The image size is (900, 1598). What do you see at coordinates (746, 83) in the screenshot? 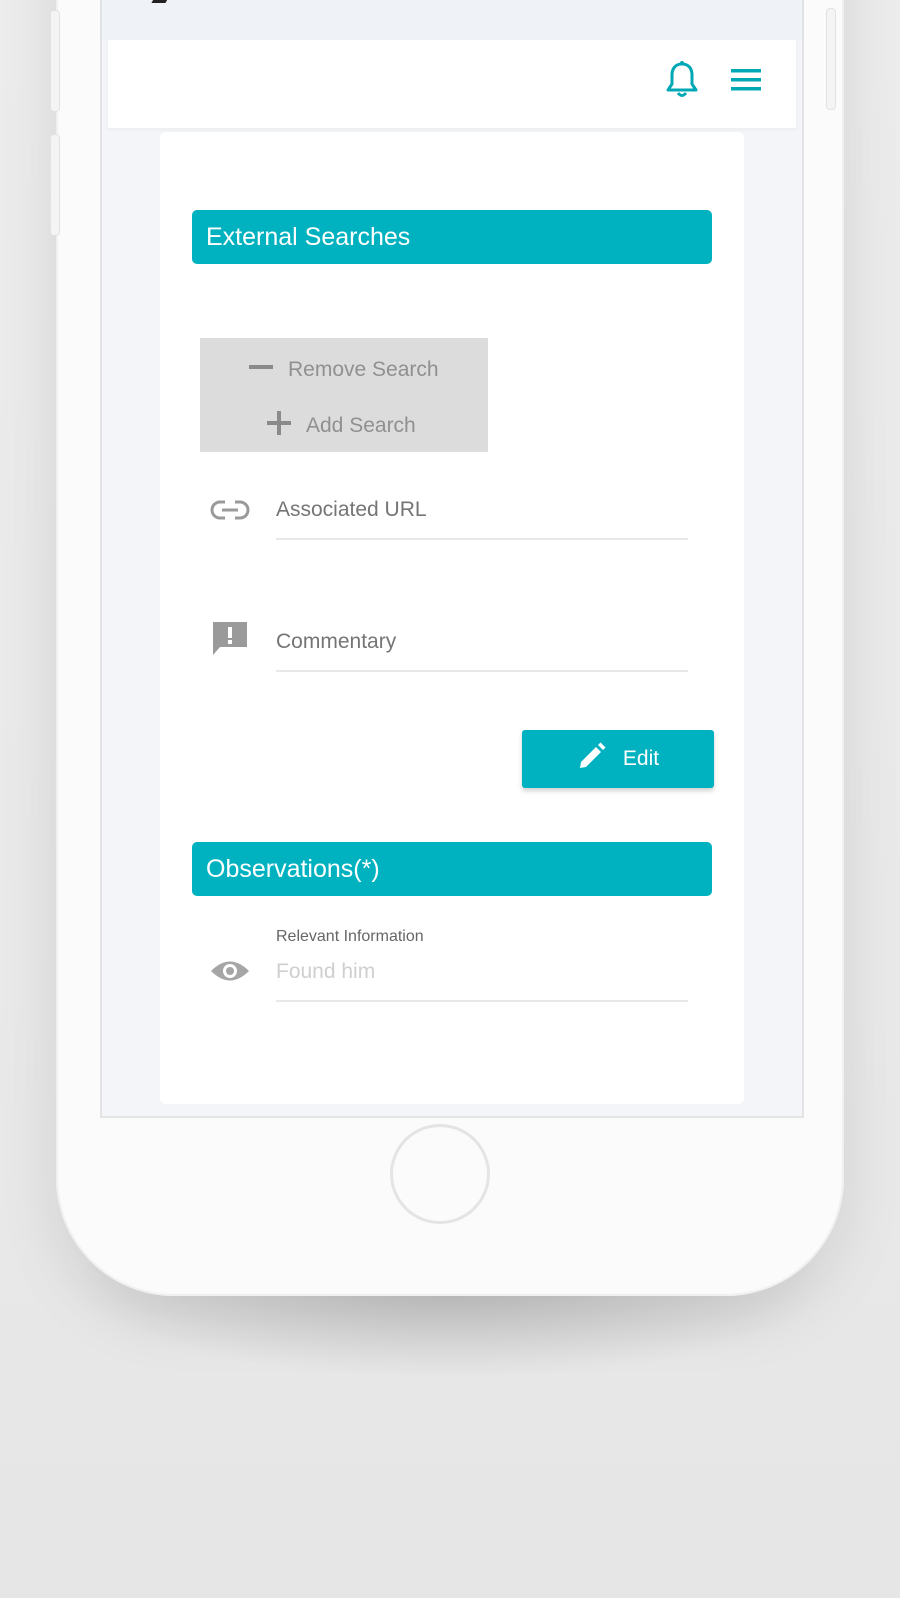
I see `menu-icon` at bounding box center [746, 83].